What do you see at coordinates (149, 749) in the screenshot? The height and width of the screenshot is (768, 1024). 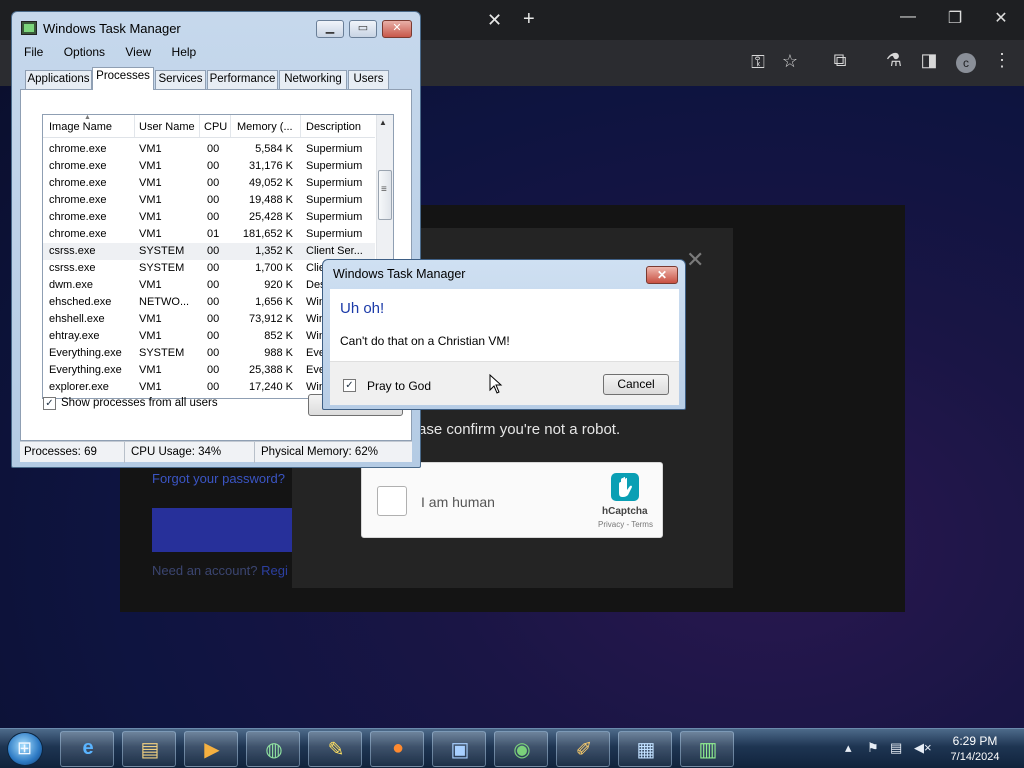 I see `taskbar-file-explorer: ▤` at bounding box center [149, 749].